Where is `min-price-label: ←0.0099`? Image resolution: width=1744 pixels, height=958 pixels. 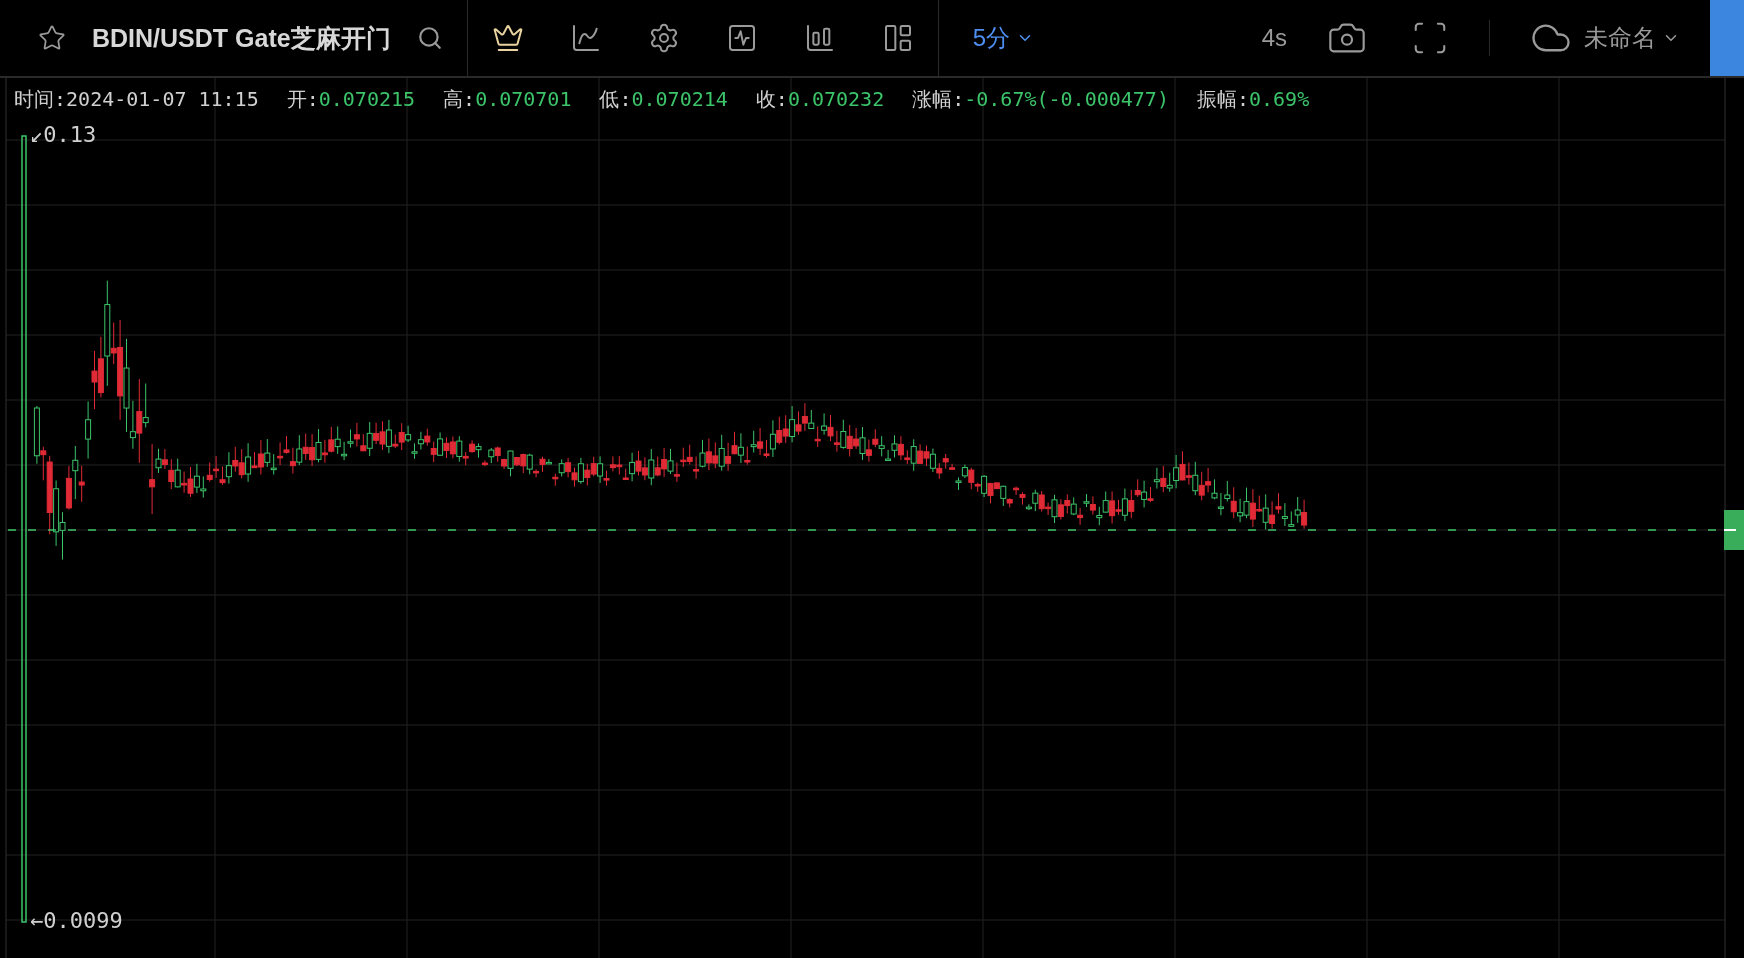 min-price-label: ←0.0099 is located at coordinates (76, 920).